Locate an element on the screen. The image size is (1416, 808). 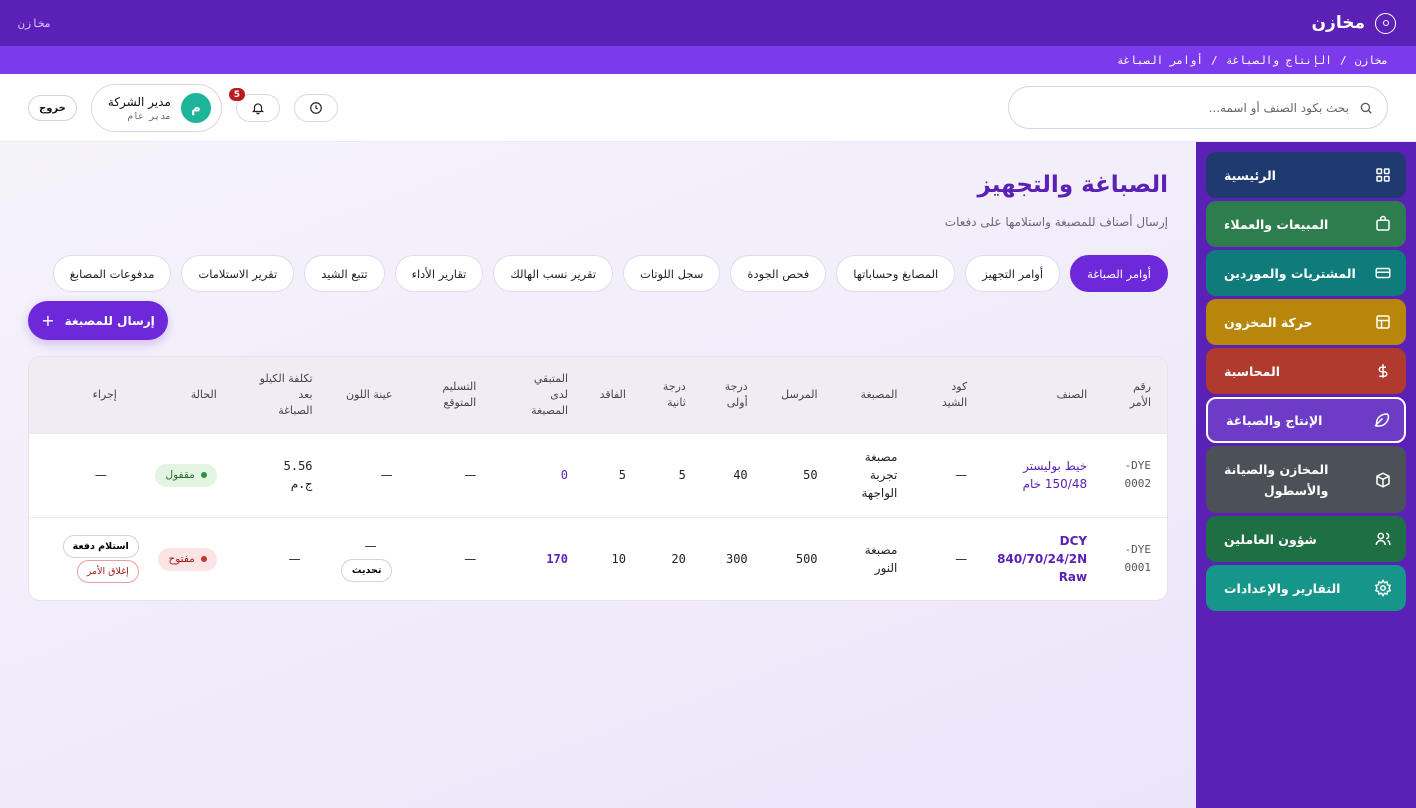
shade-code: — is located at coordinates (961, 475).